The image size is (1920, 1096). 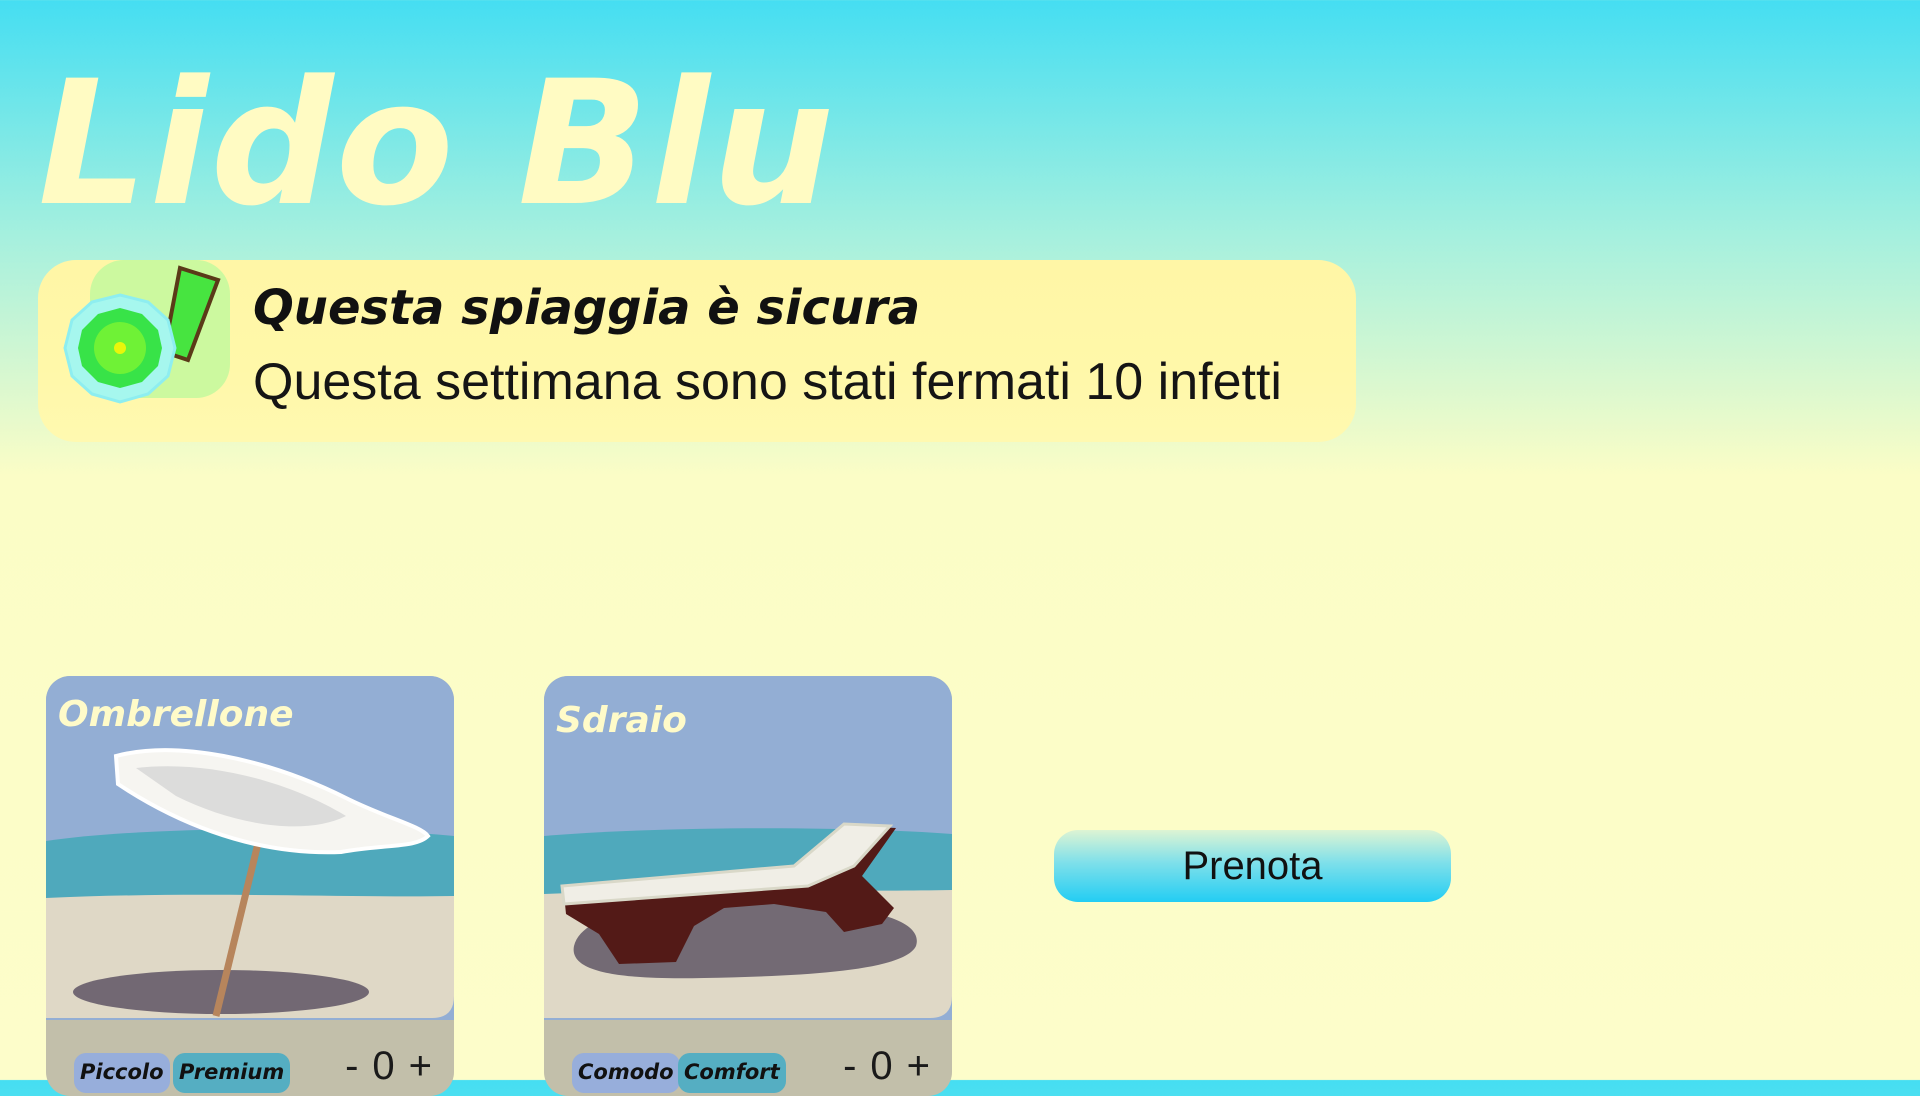 What do you see at coordinates (626, 1073) in the screenshot?
I see `tag-comfort: Comodo` at bounding box center [626, 1073].